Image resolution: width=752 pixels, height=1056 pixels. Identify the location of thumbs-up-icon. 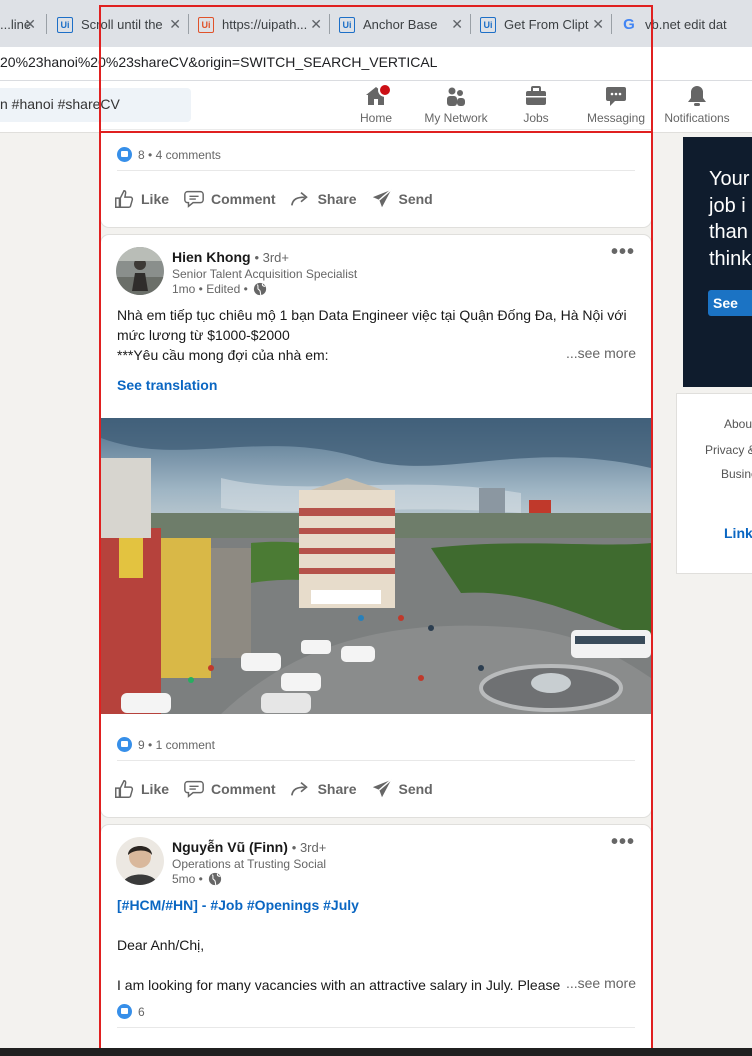
(124, 199).